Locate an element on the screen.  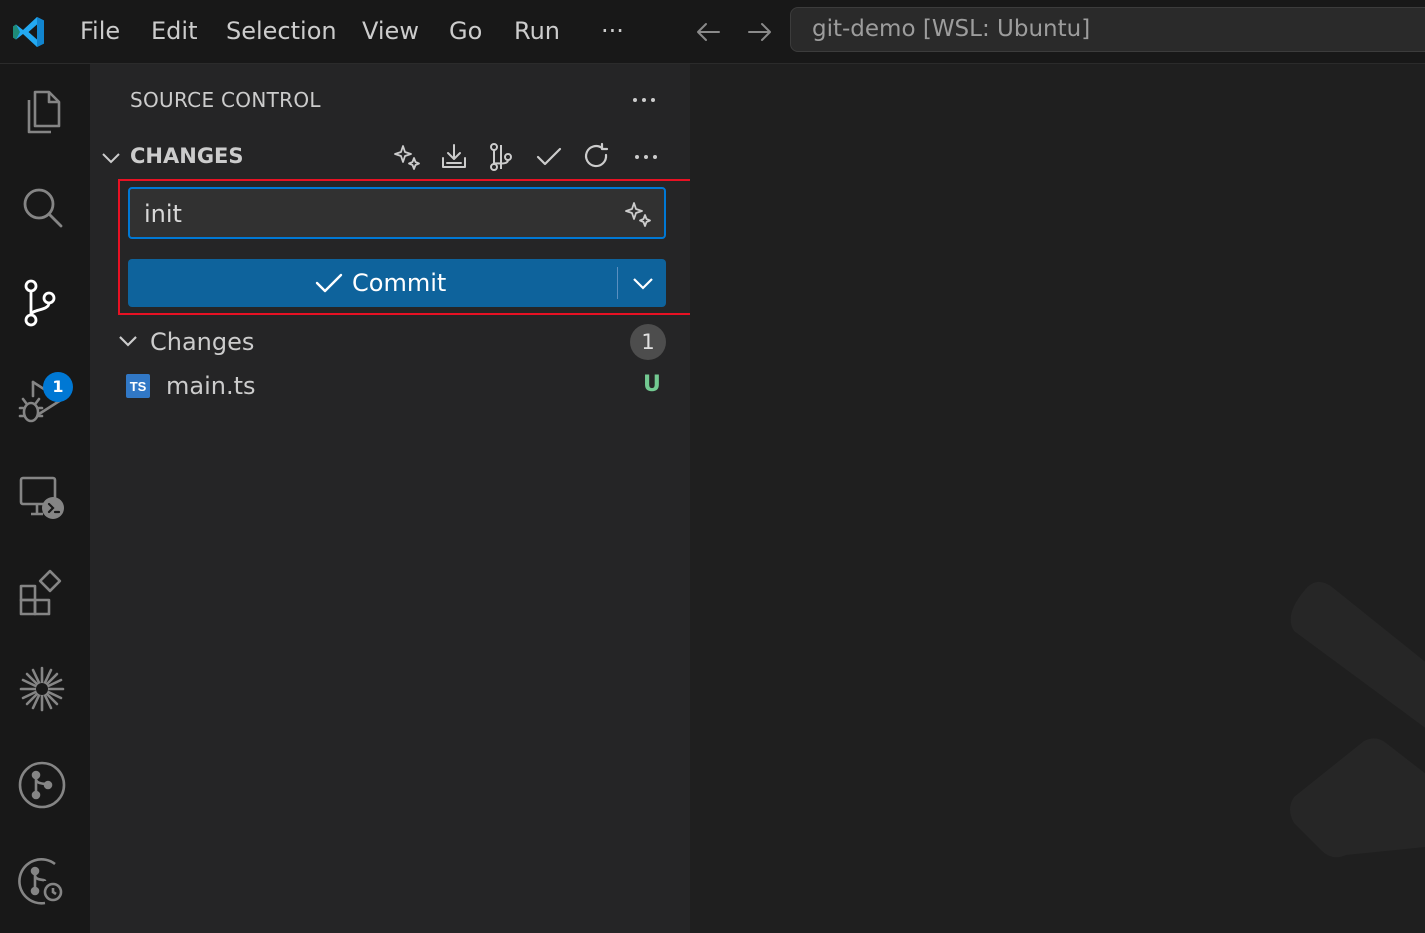
remote-explorer-icon is located at coordinates (42, 497).